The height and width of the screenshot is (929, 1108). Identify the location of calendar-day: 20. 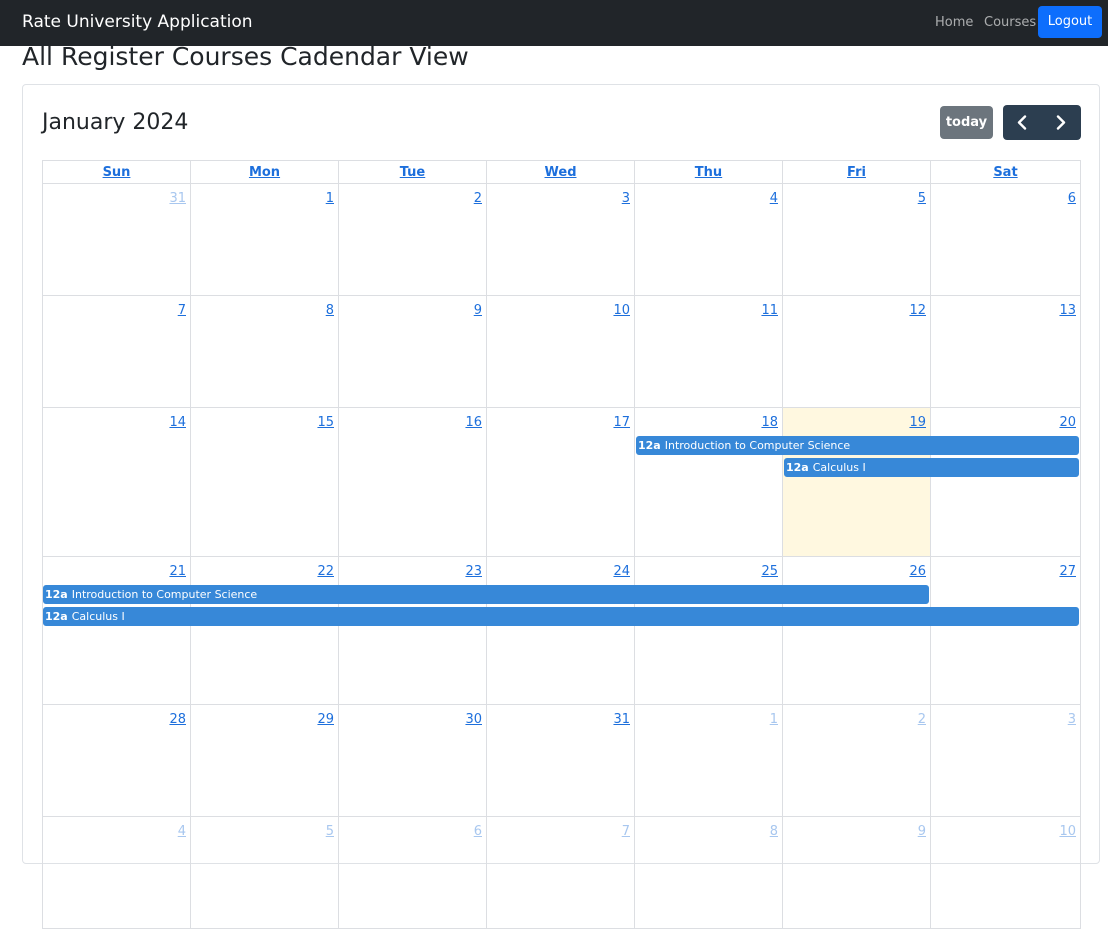
(1006, 482).